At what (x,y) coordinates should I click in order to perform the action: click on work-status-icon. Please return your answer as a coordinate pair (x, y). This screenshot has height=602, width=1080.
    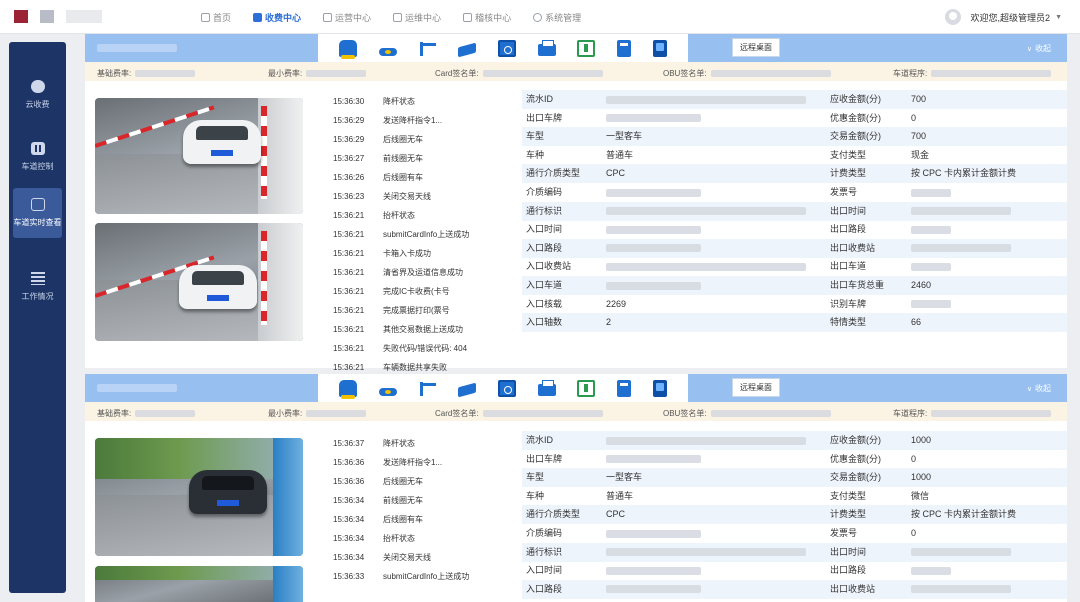
    Looking at the image, I should click on (37, 278).